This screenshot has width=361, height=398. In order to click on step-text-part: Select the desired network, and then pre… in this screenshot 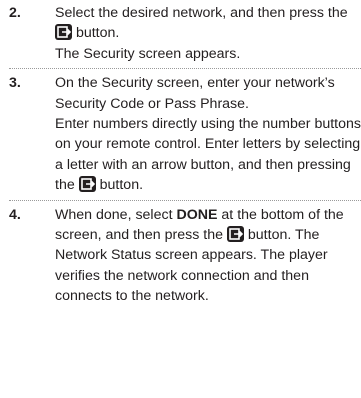, I will do `click(201, 13)`.